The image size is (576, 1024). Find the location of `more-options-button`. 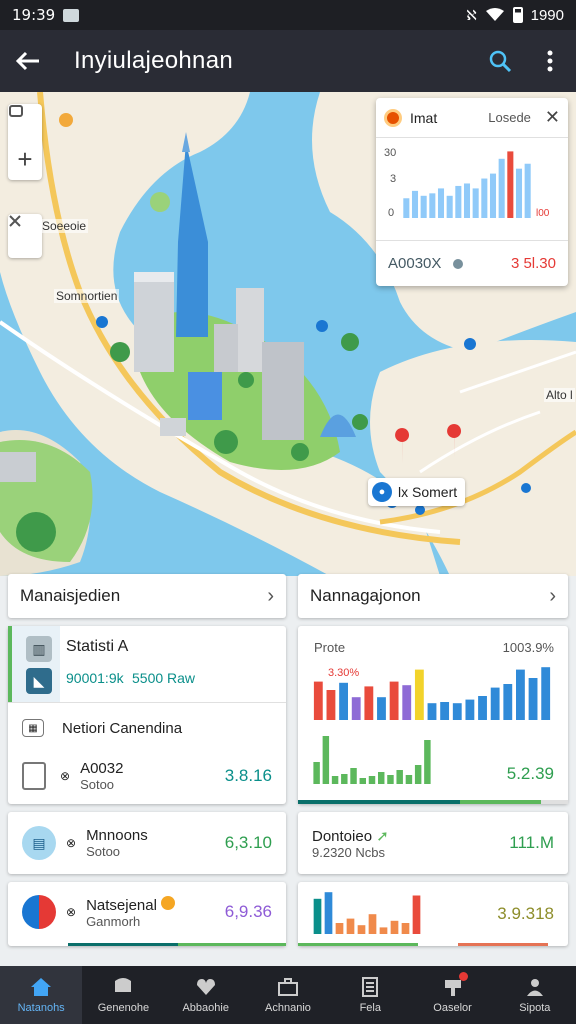

more-options-button is located at coordinates (550, 61).